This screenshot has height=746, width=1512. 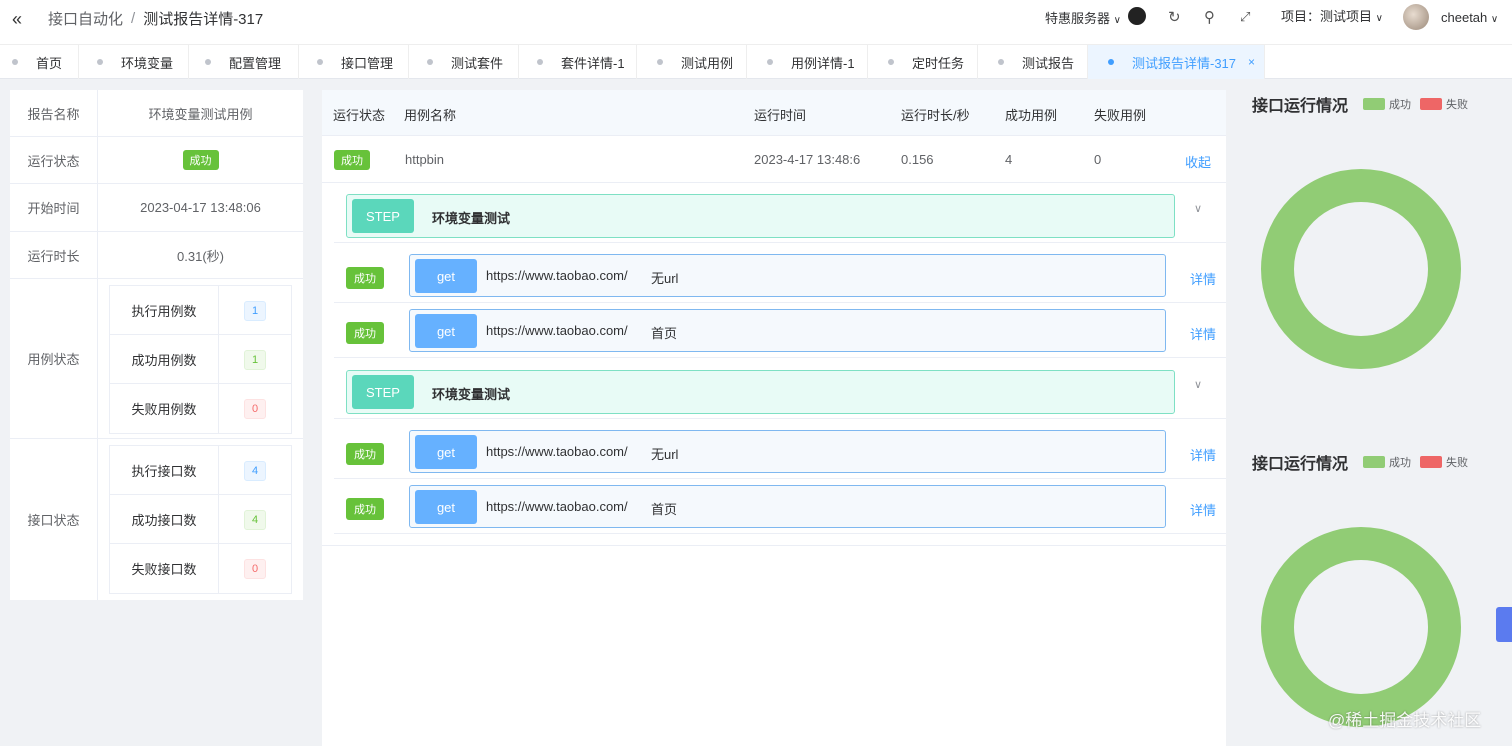 I want to click on project-selector: 项目：测试项目 ∨, so click(x=1332, y=15).